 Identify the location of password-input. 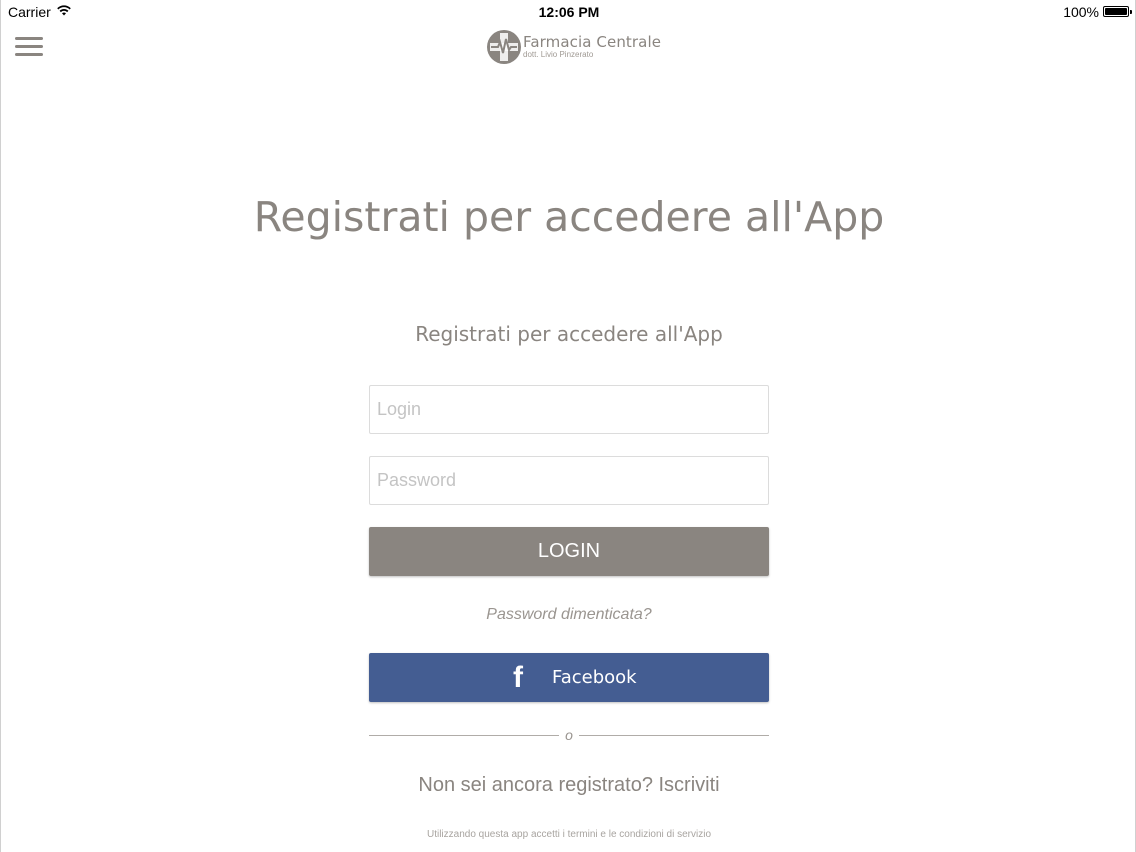
(569, 480).